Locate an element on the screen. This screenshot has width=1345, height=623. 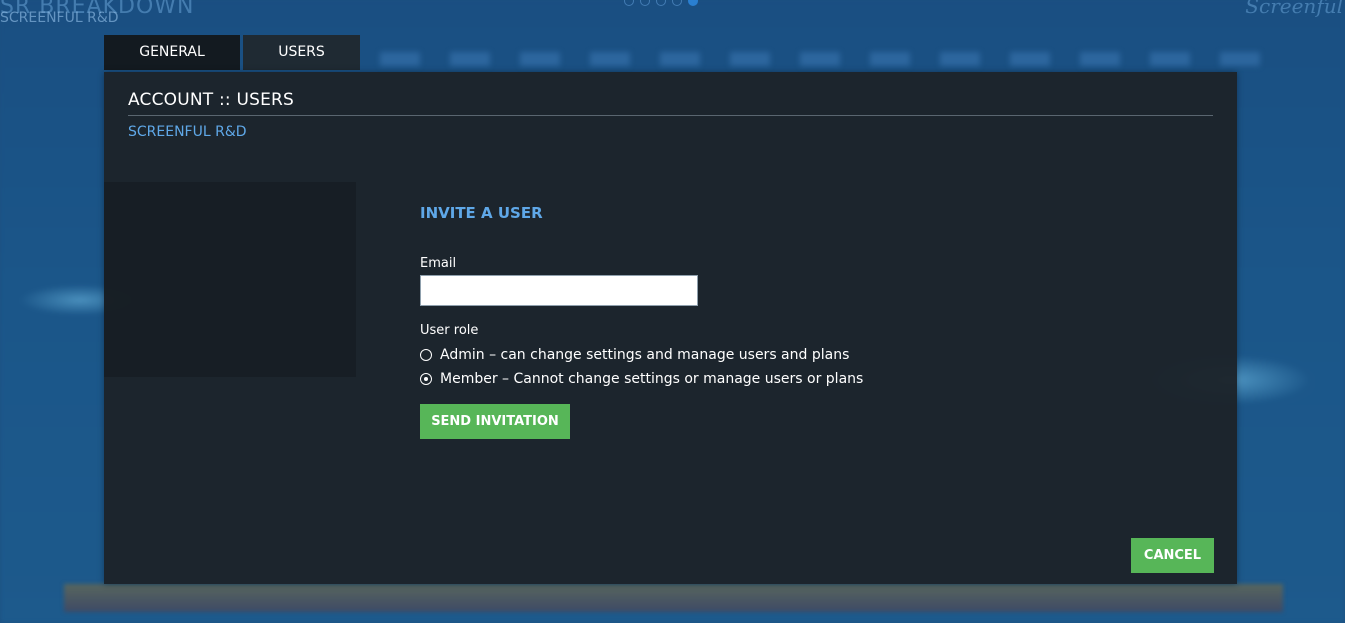
background-page-dots is located at coordinates (661, 3).